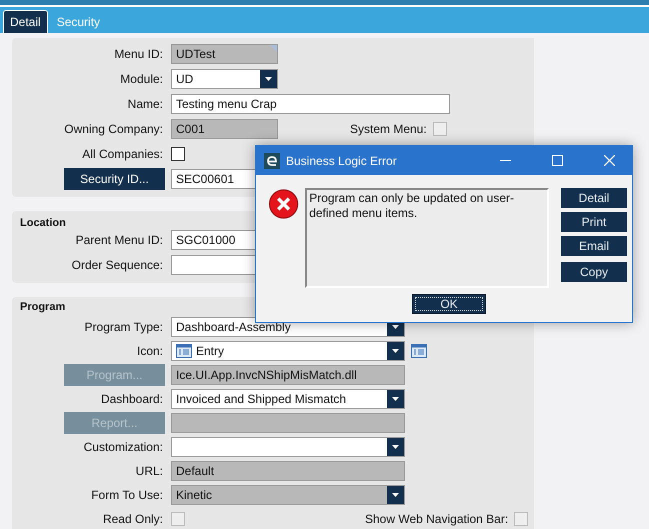 This screenshot has height=529, width=649. What do you see at coordinates (119, 240) in the screenshot?
I see `field-label: Parent Menu ID:` at bounding box center [119, 240].